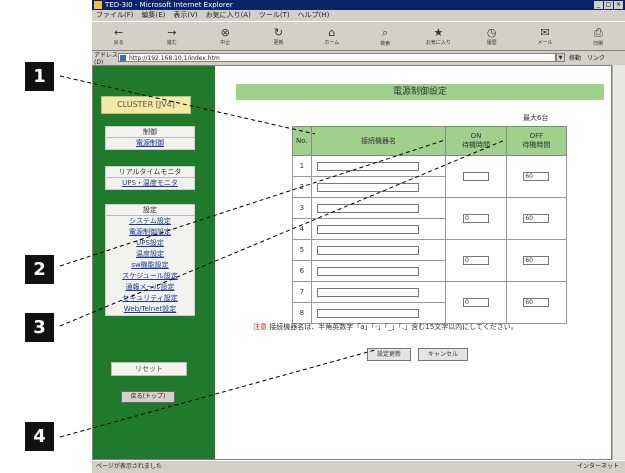 The image size is (625, 473). What do you see at coordinates (39, 436) in the screenshot?
I see `callout-4: 4` at bounding box center [39, 436].